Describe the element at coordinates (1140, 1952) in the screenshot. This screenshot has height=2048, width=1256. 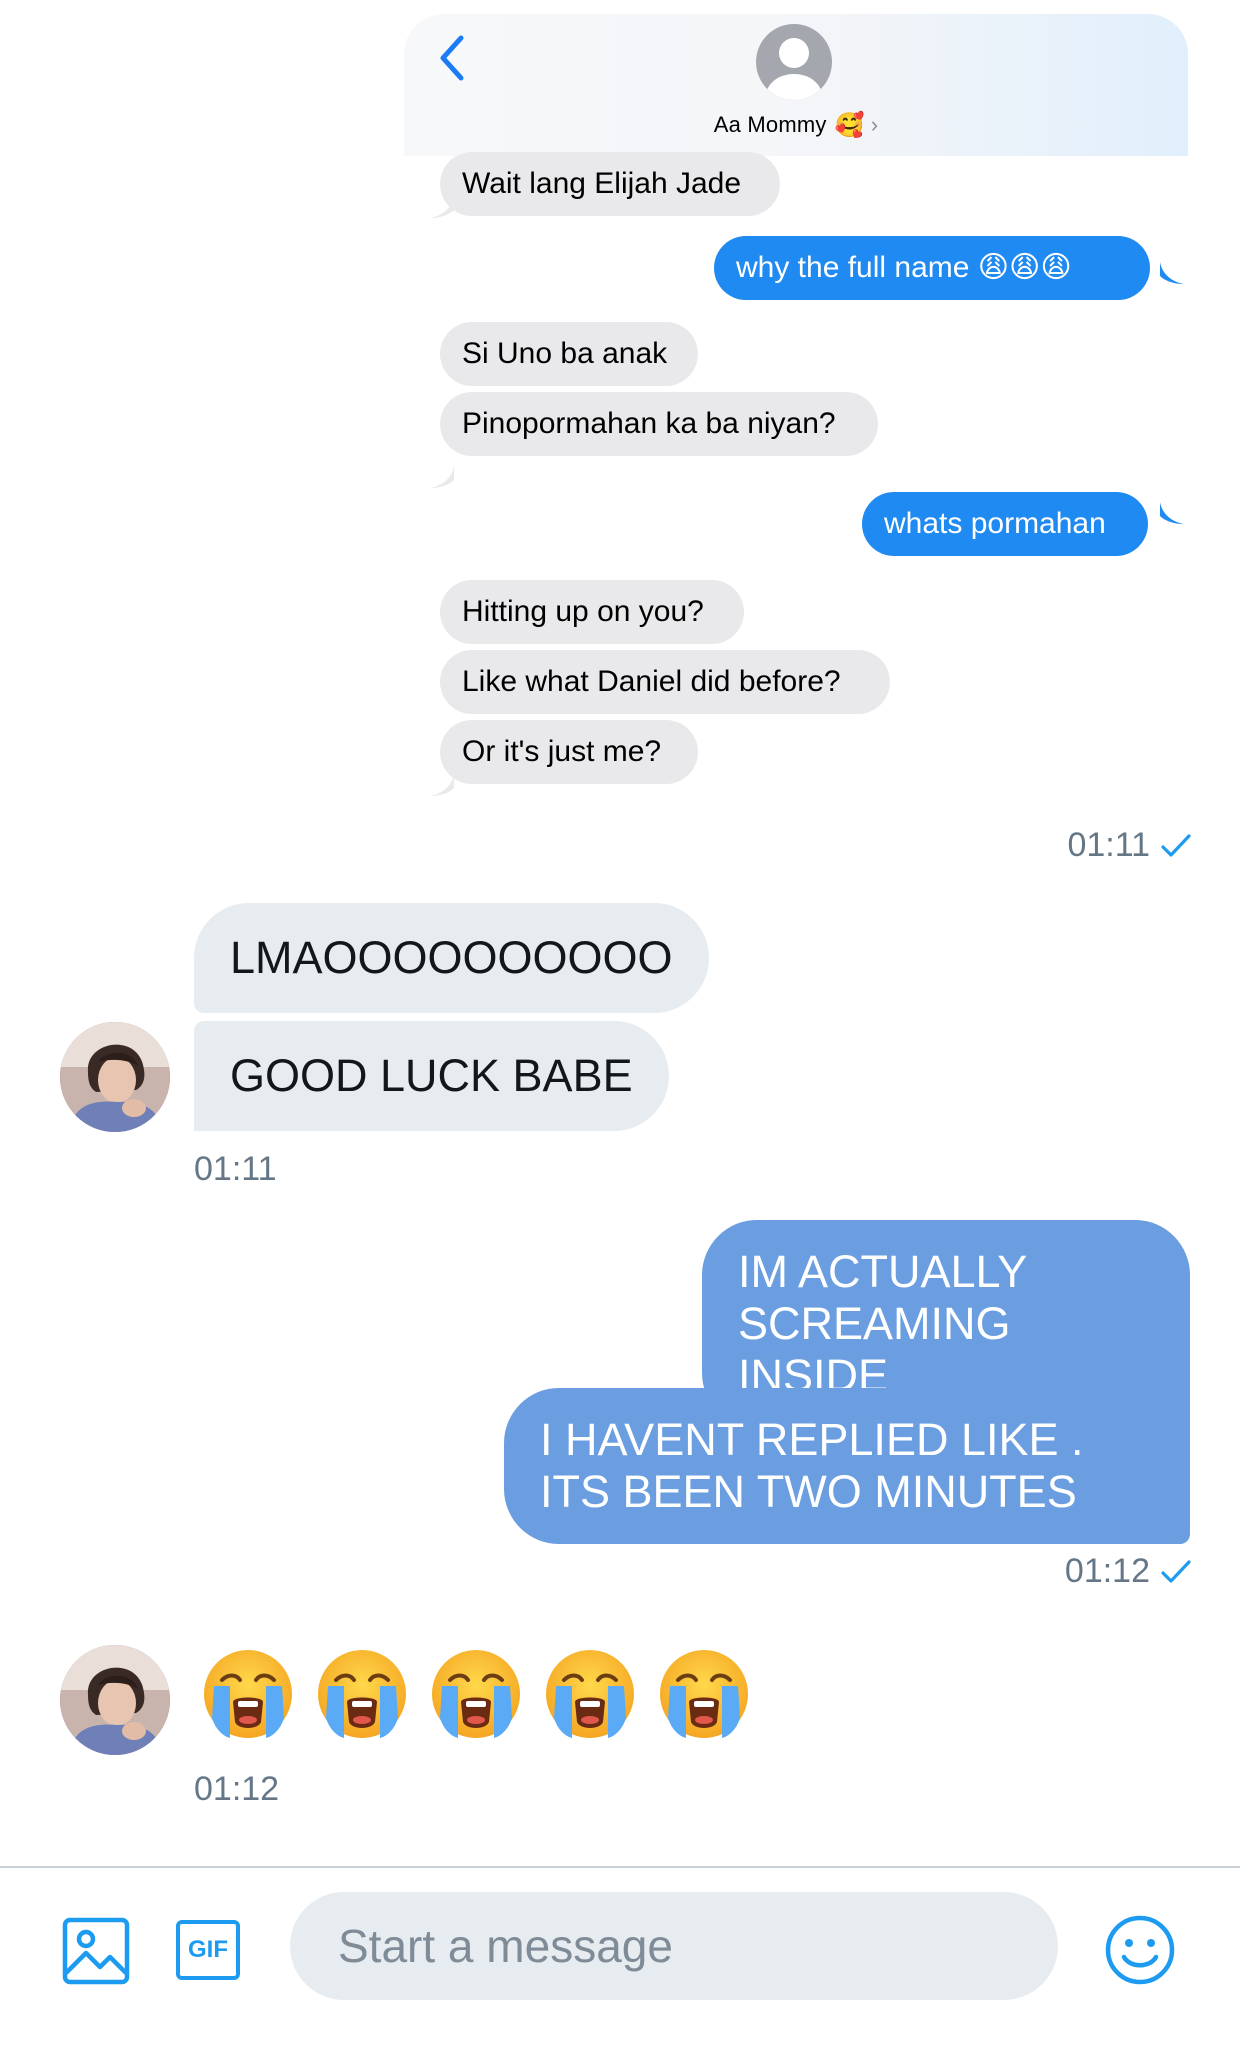
I see `emoji-icon` at that location.